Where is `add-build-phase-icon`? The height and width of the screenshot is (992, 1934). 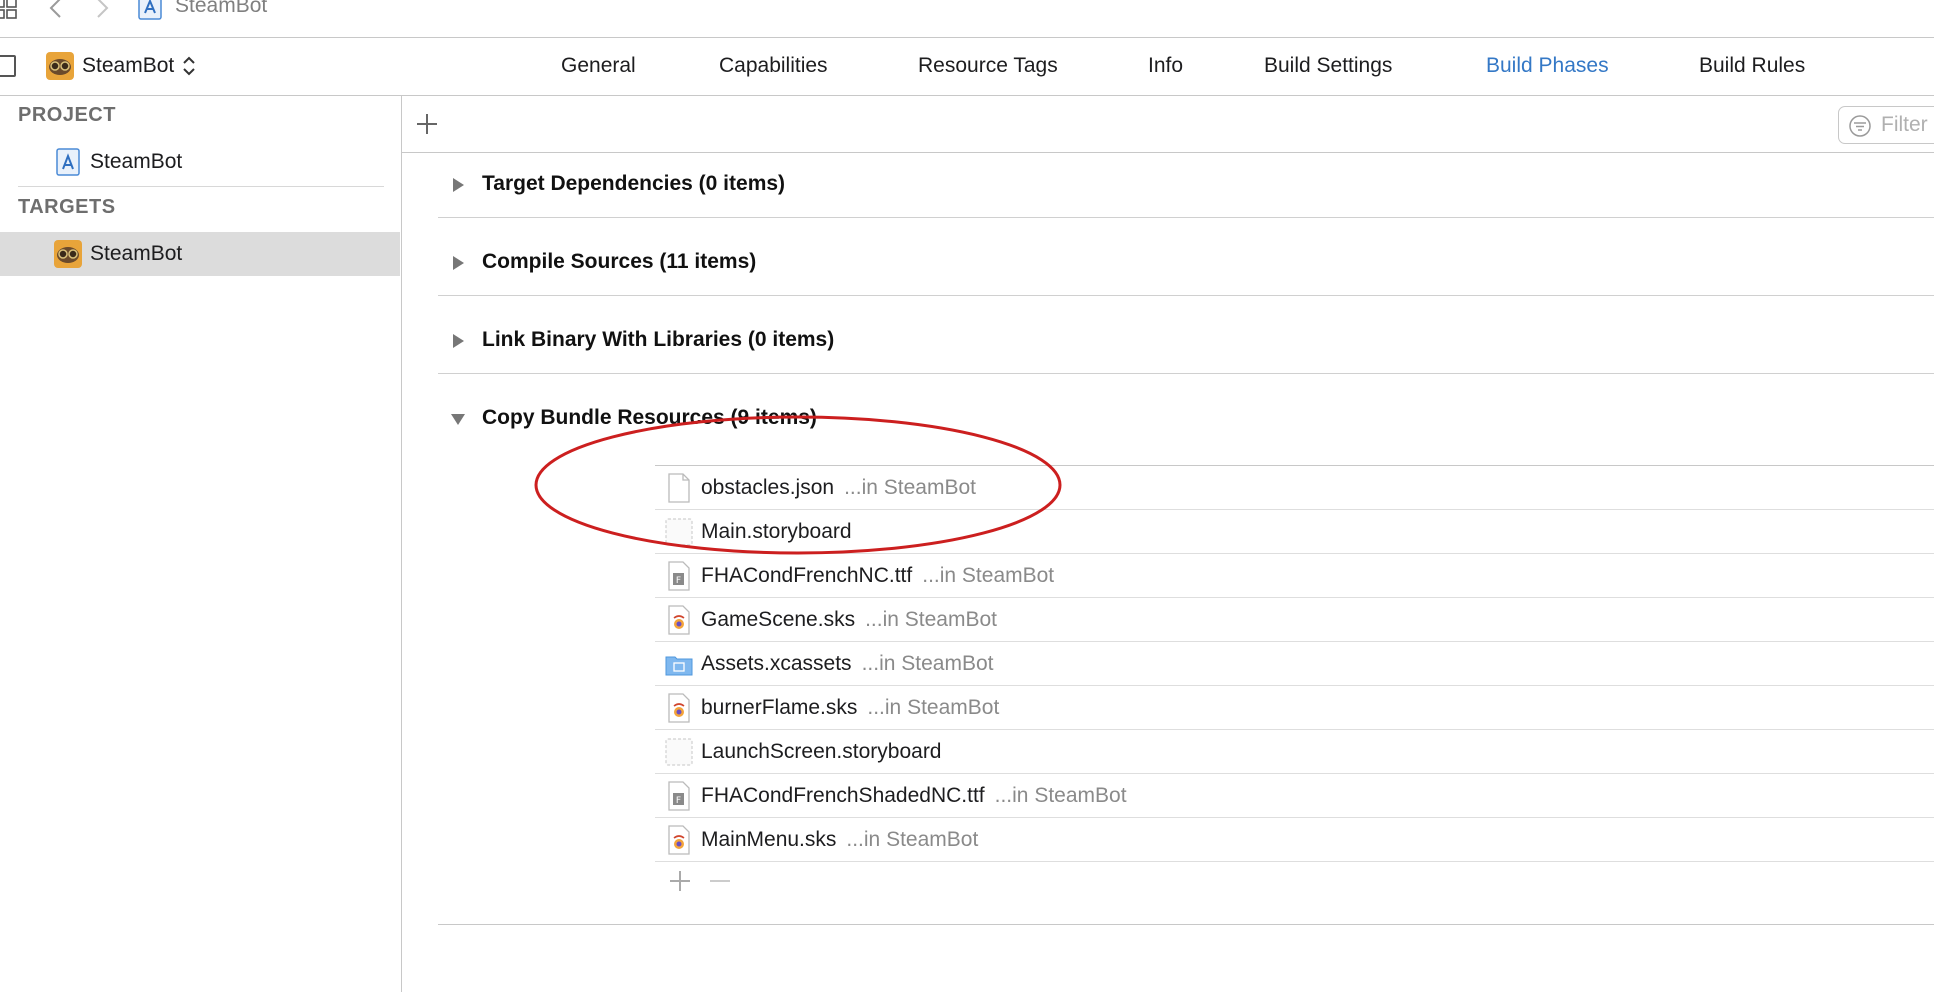
add-build-phase-icon is located at coordinates (427, 124).